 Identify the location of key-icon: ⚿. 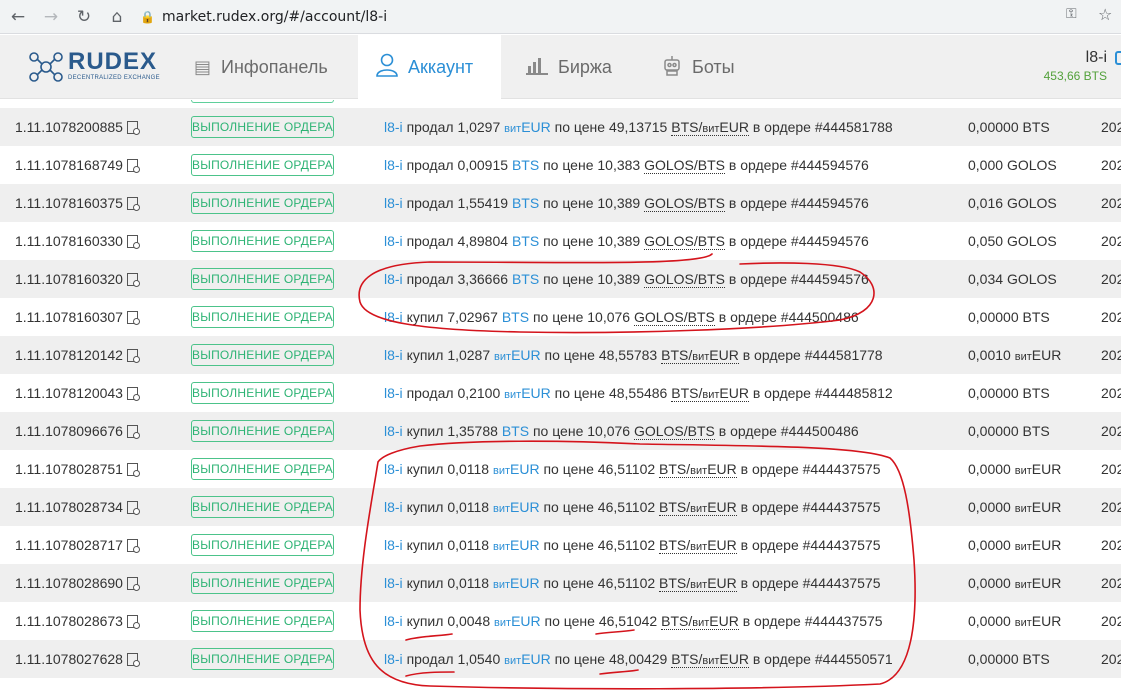
(1071, 14).